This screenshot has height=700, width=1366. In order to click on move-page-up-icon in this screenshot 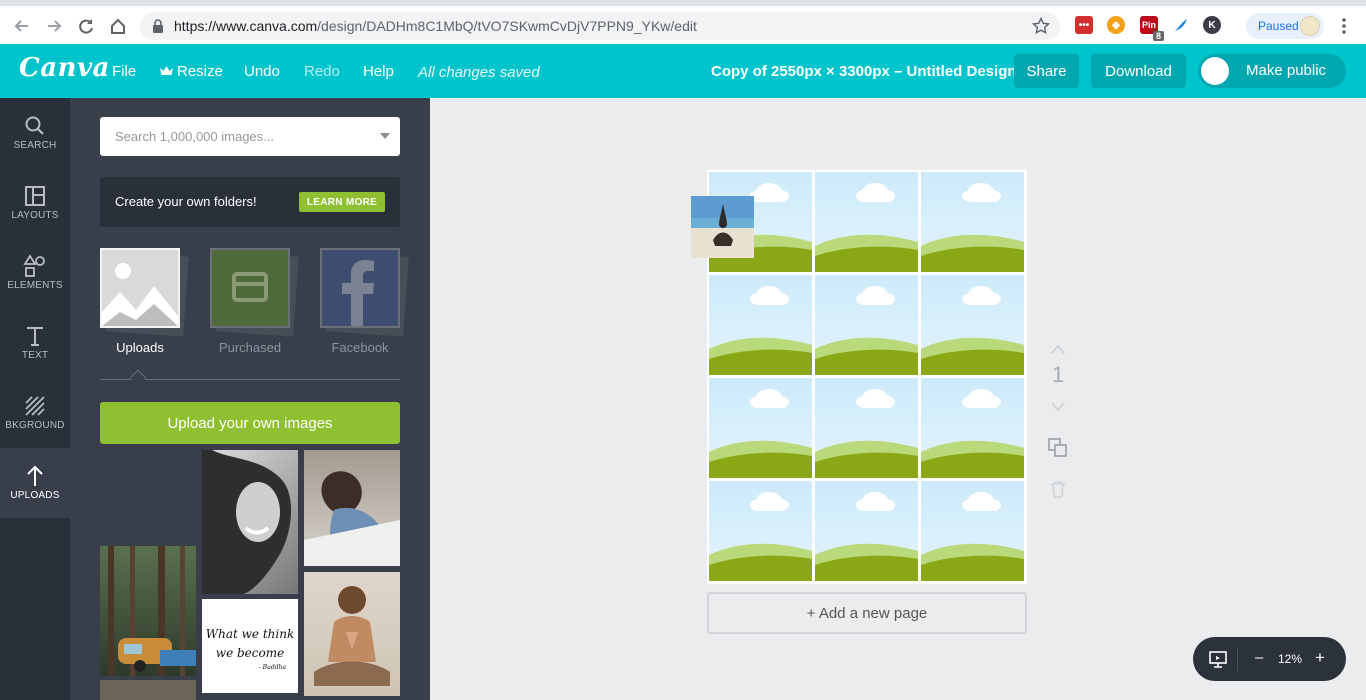, I will do `click(1058, 351)`.